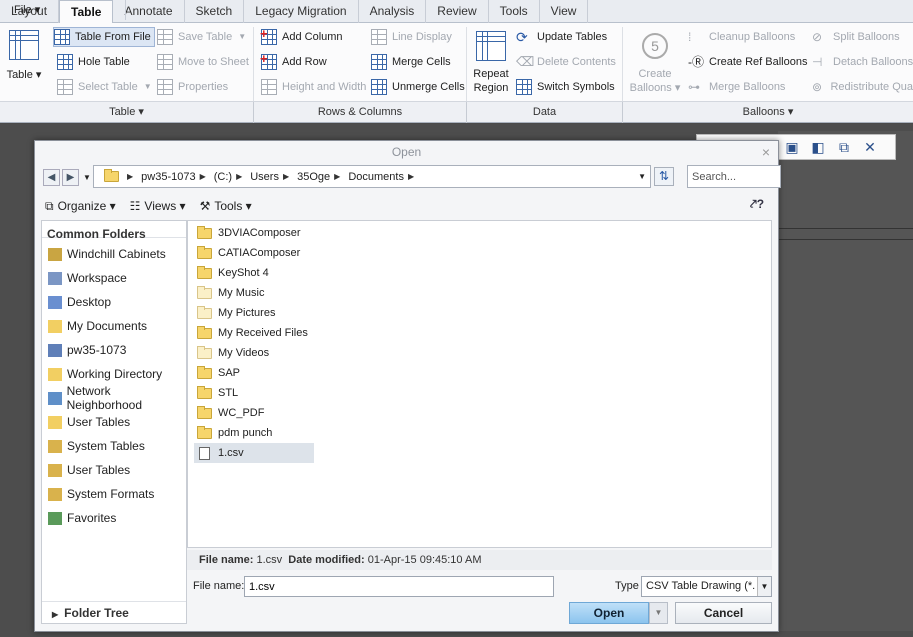 The width and height of the screenshot is (913, 637). What do you see at coordinates (664, 176) in the screenshot?
I see `refresh-icon: ⇅` at bounding box center [664, 176].